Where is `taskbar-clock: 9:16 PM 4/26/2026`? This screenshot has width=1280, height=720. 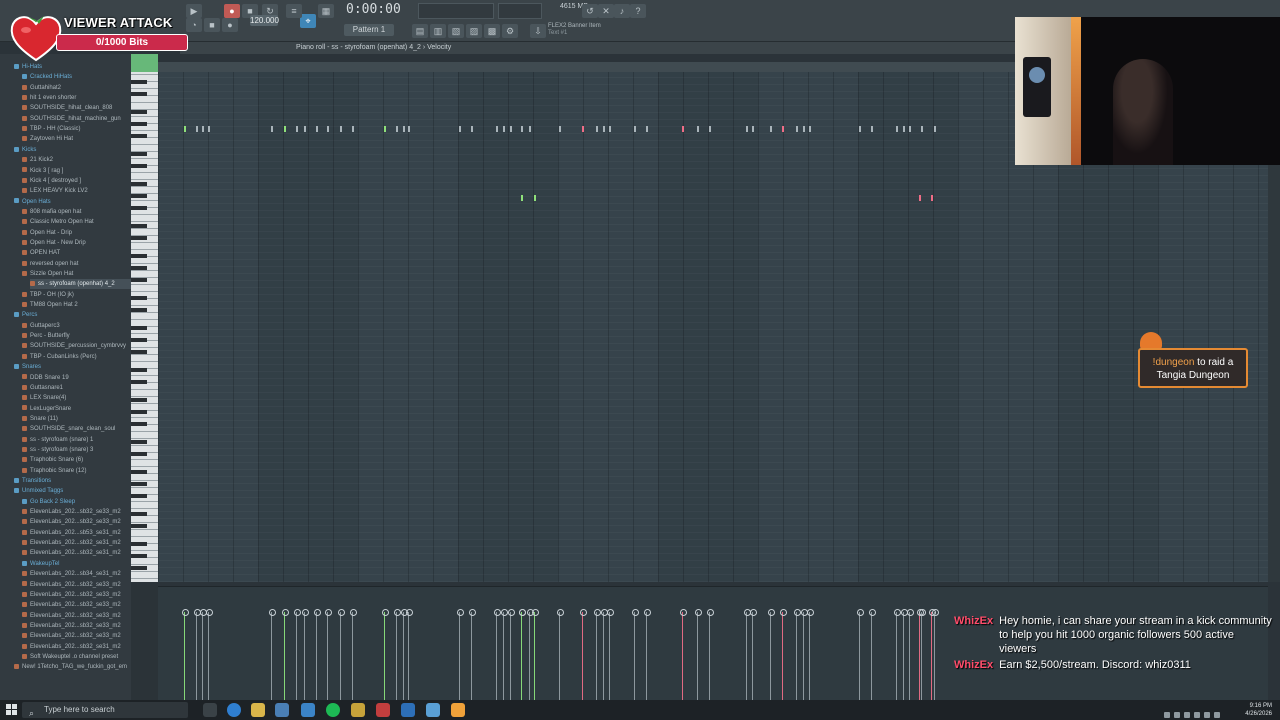
taskbar-clock: 9:16 PM 4/26/2026 is located at coordinates (1258, 710).